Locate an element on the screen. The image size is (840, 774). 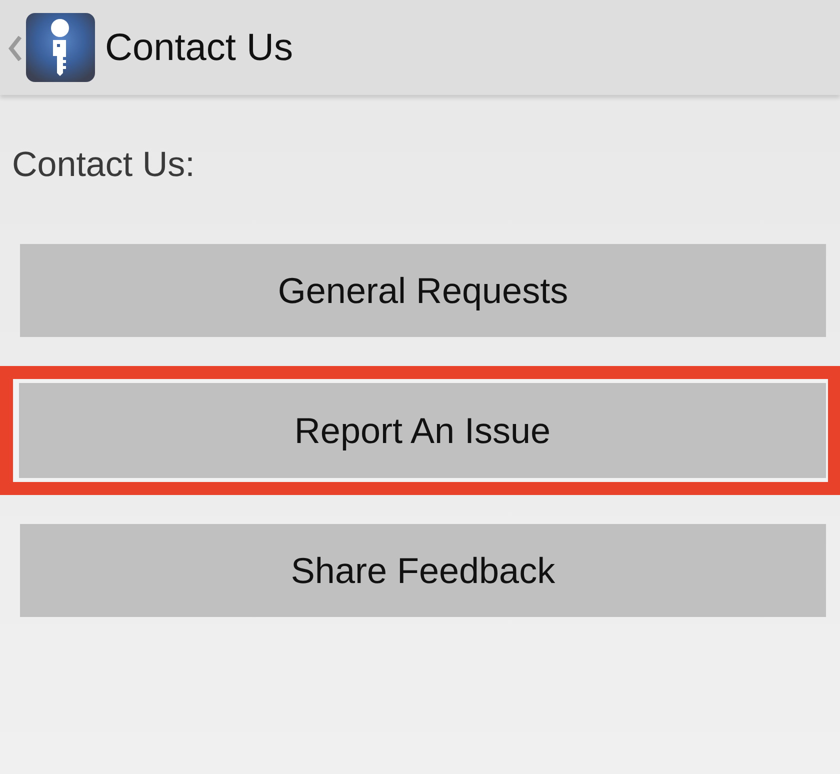
section-heading: Contact Us: is located at coordinates (104, 165).